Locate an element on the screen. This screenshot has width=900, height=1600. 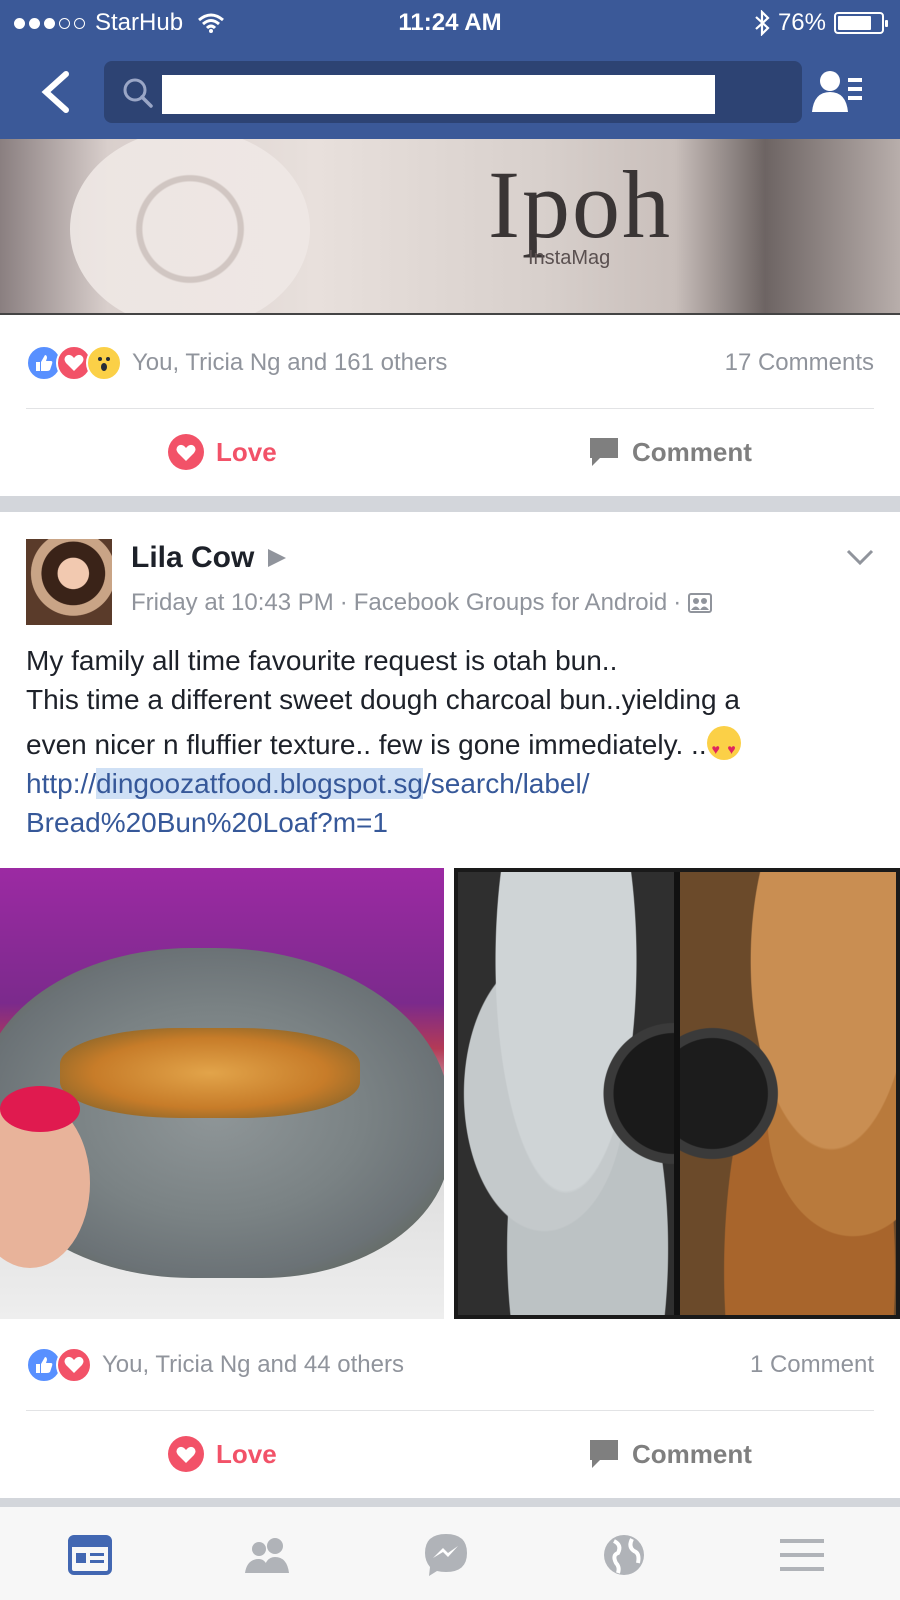
group-privacy-icon is located at coordinates (700, 603).